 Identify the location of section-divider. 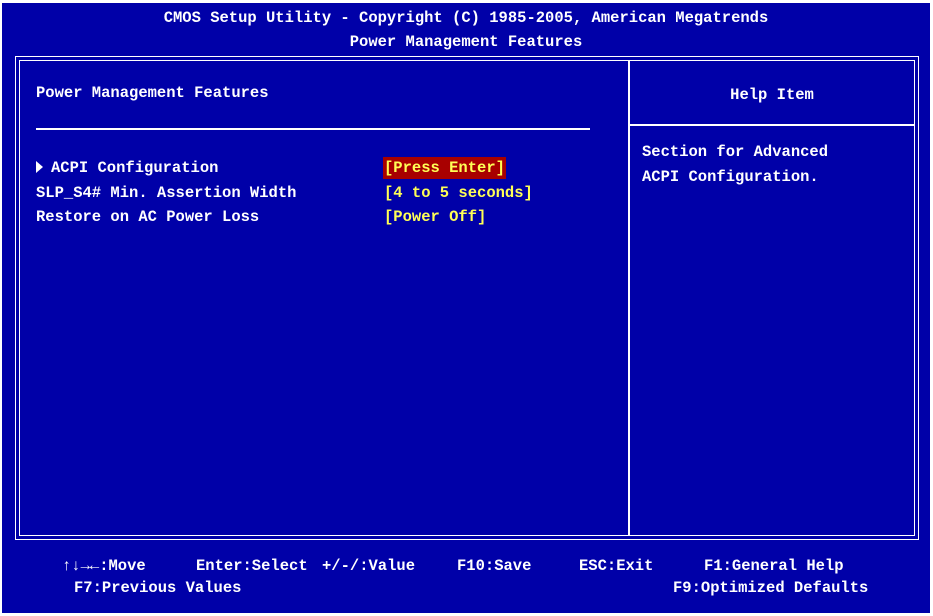
(313, 129).